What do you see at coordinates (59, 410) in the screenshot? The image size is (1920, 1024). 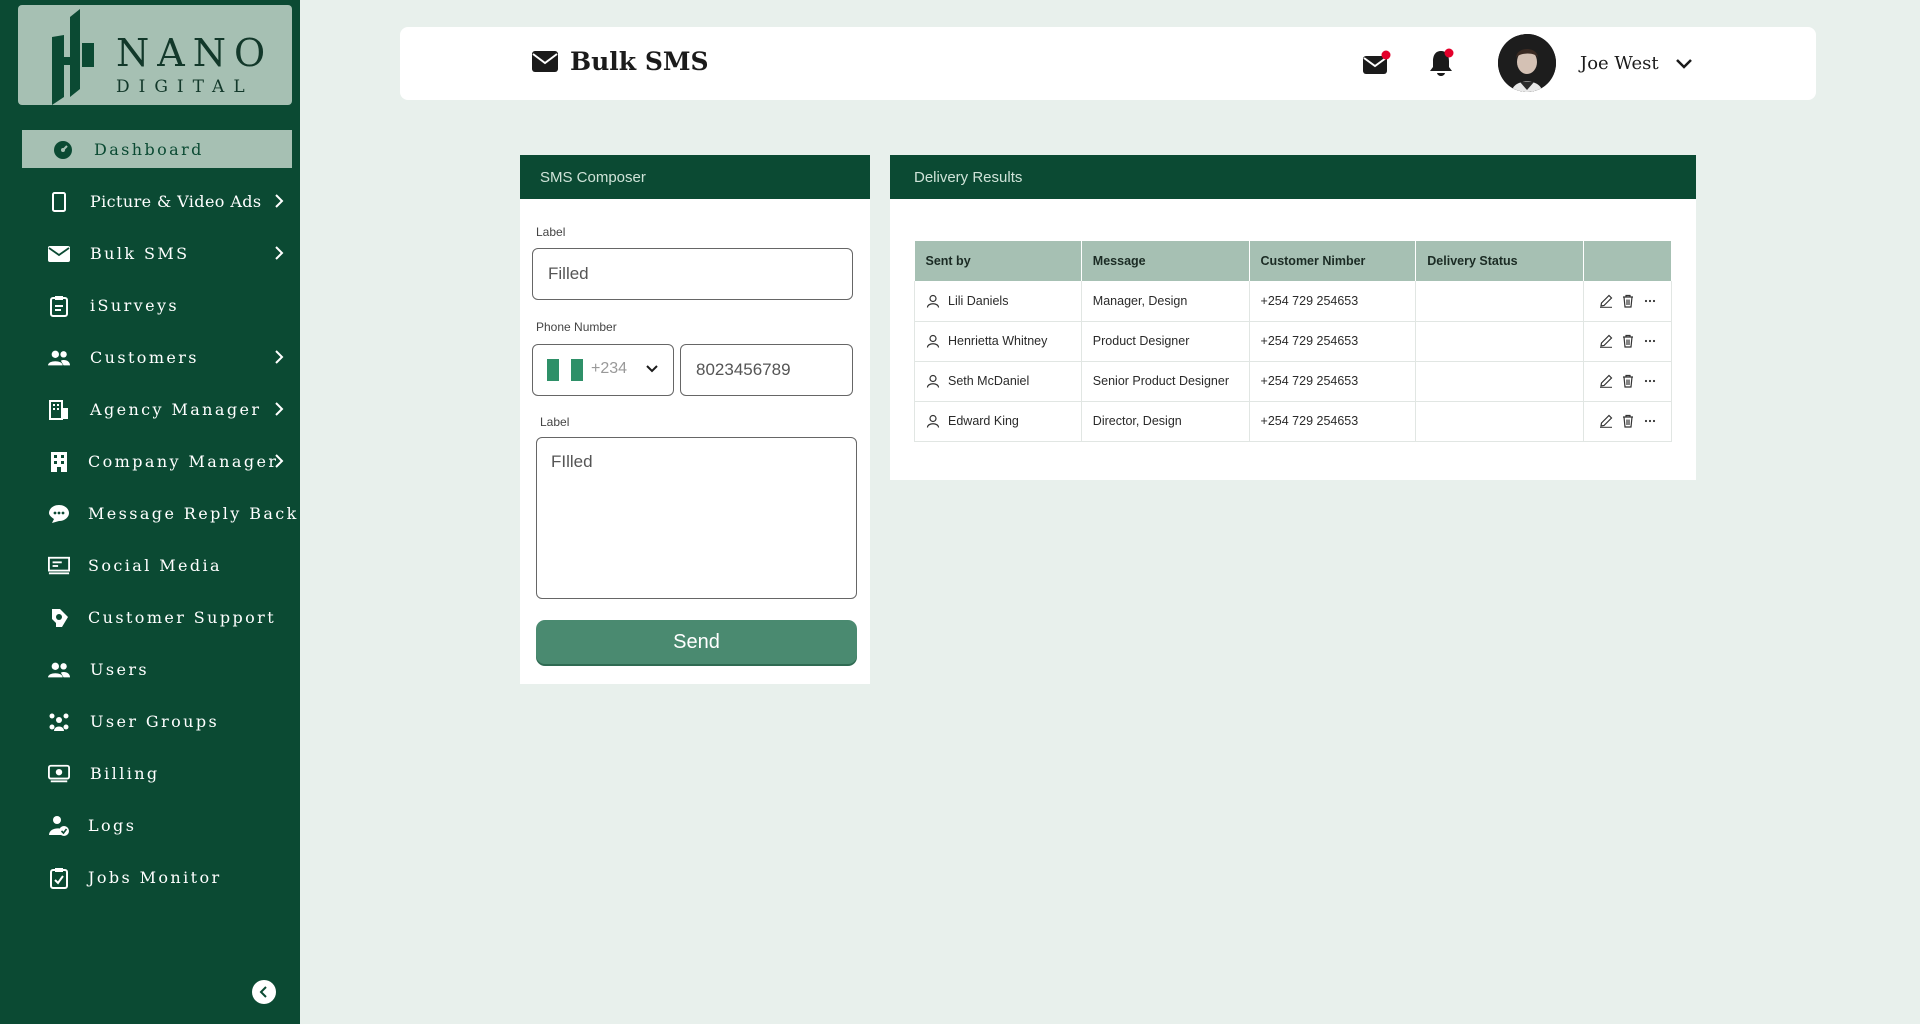 I see `agency-icon` at bounding box center [59, 410].